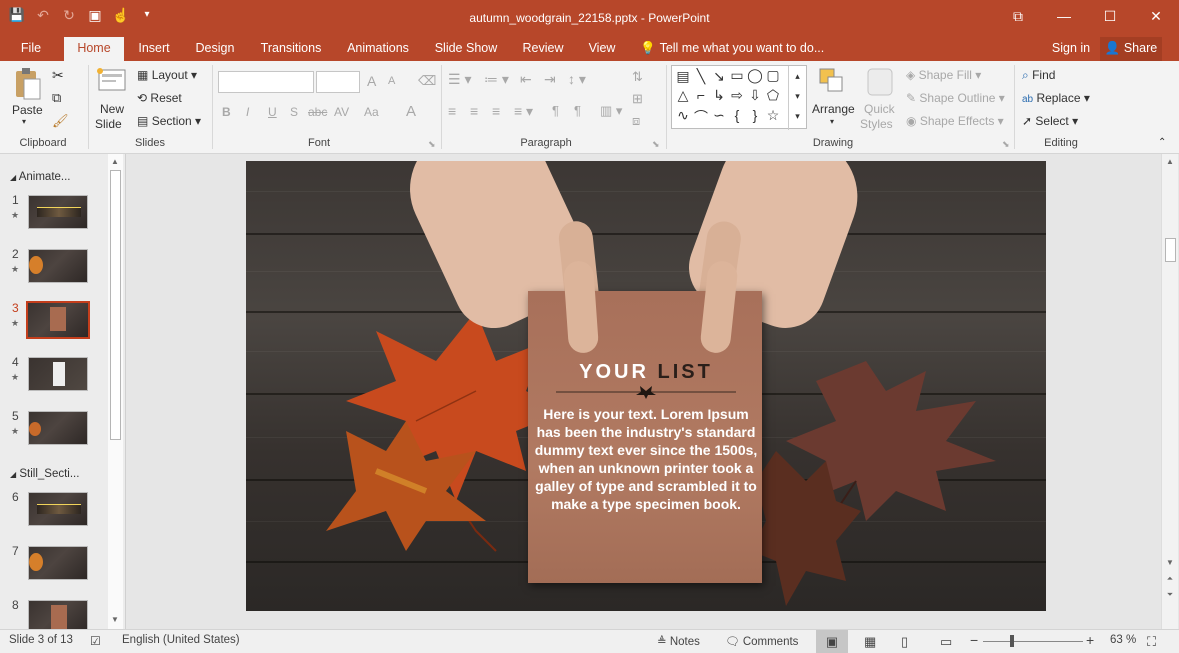 This screenshot has width=1179, height=653. I want to click on zoom-level: 63 %, so click(1123, 640).